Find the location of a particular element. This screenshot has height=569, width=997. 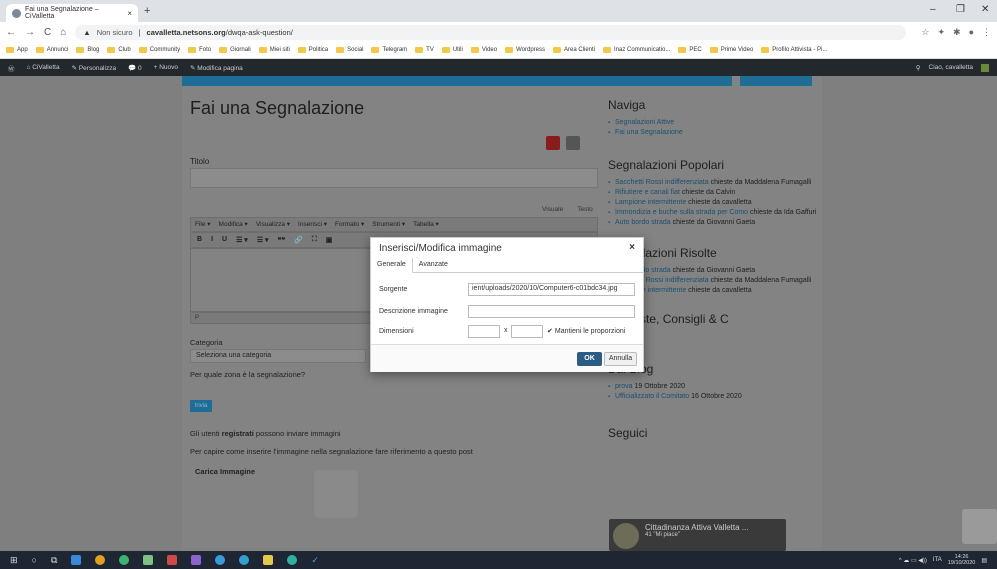

title-input is located at coordinates (394, 178).